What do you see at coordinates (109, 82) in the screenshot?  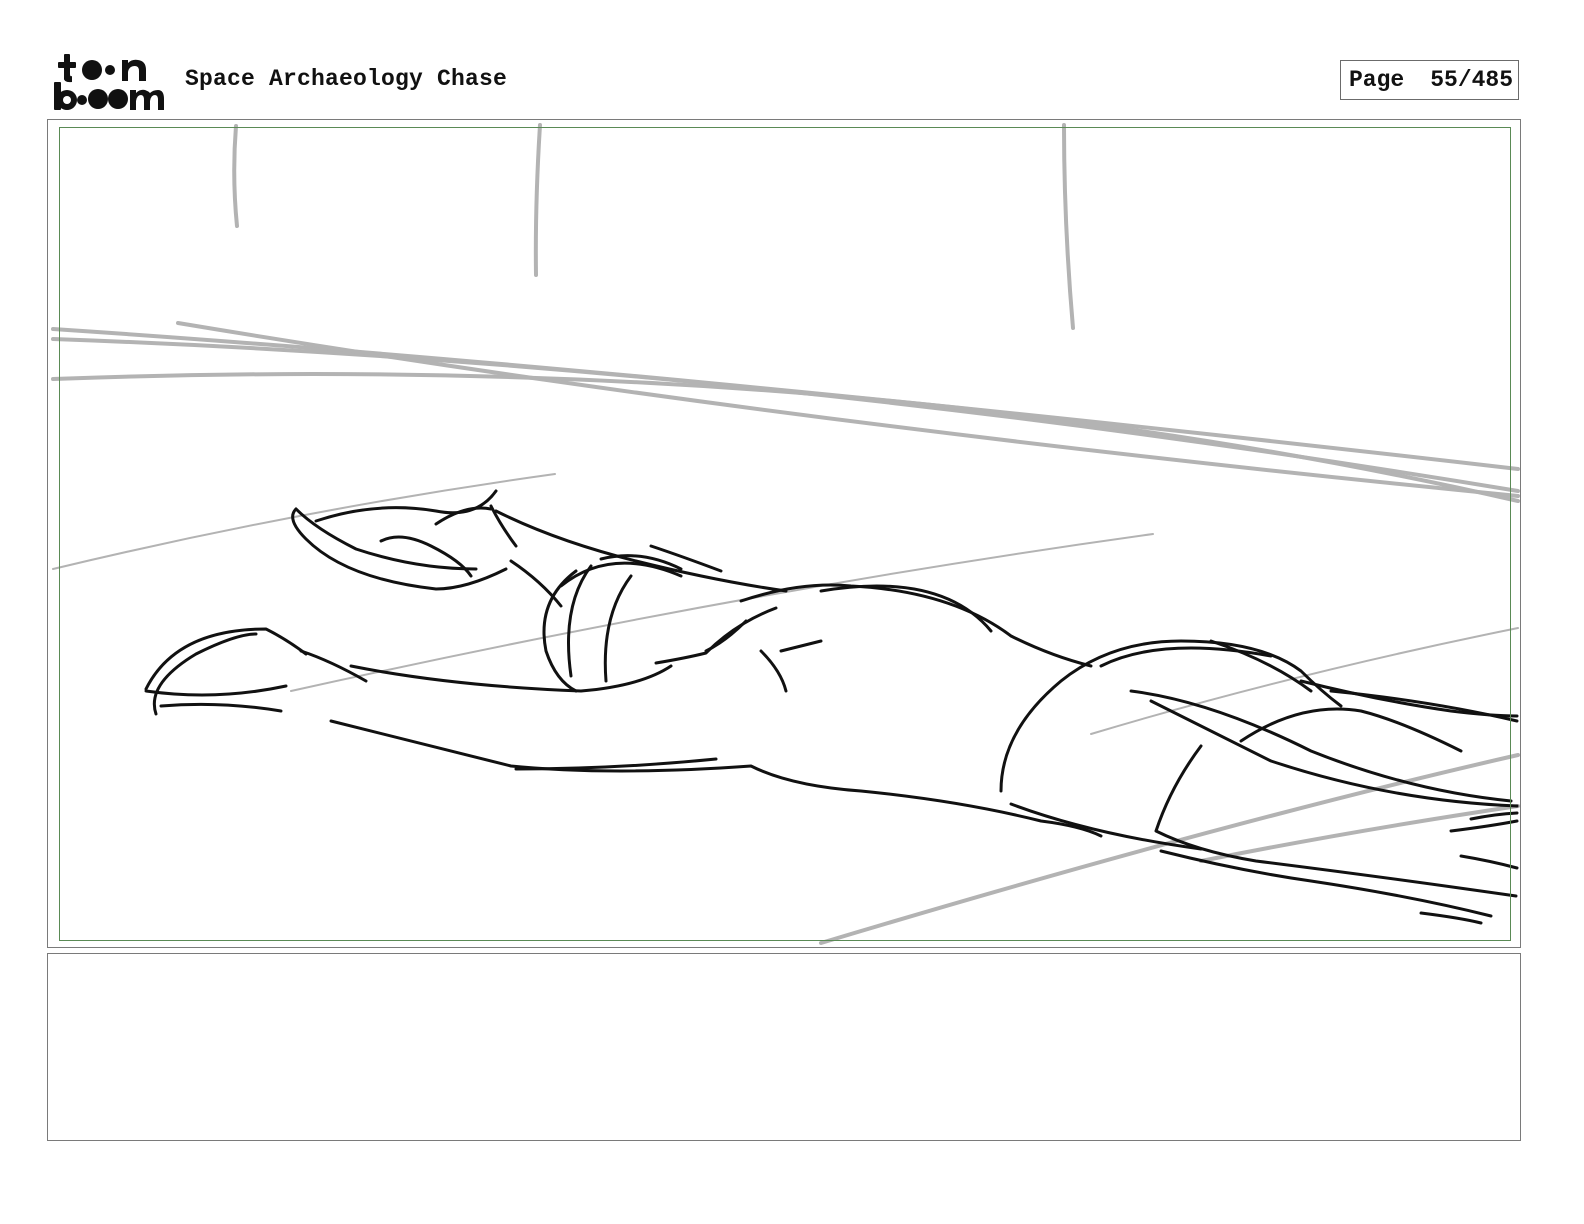 I see `toon-boom-logo` at bounding box center [109, 82].